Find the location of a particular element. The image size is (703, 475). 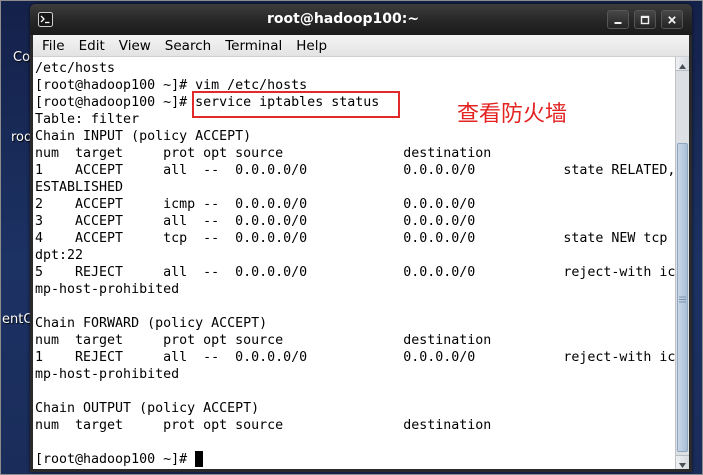

arrow-down-icon is located at coordinates (682, 461).